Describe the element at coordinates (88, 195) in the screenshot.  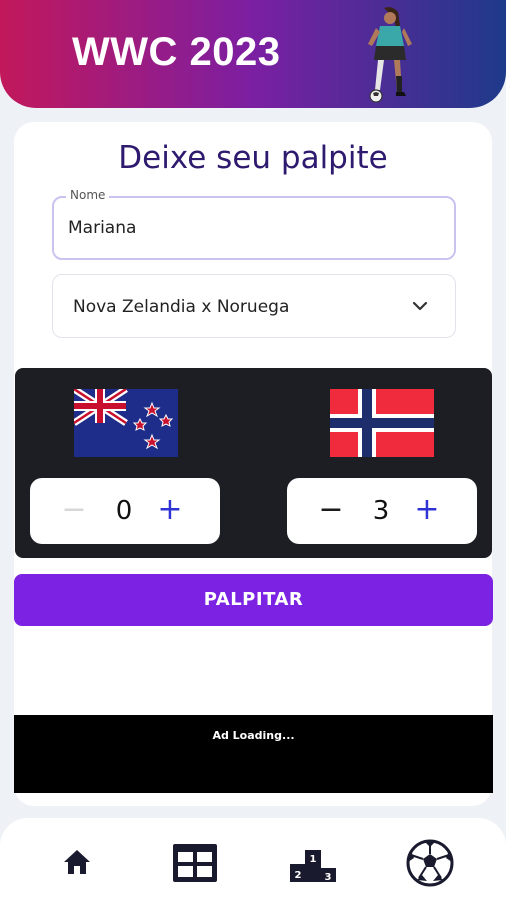
I see `name-field-label: Nome` at that location.